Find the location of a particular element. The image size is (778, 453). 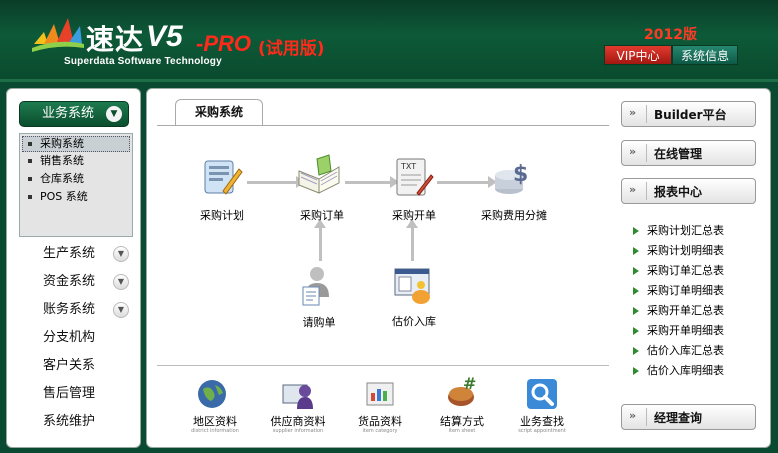

report-link: 采购计划明细表 is located at coordinates (678, 251).